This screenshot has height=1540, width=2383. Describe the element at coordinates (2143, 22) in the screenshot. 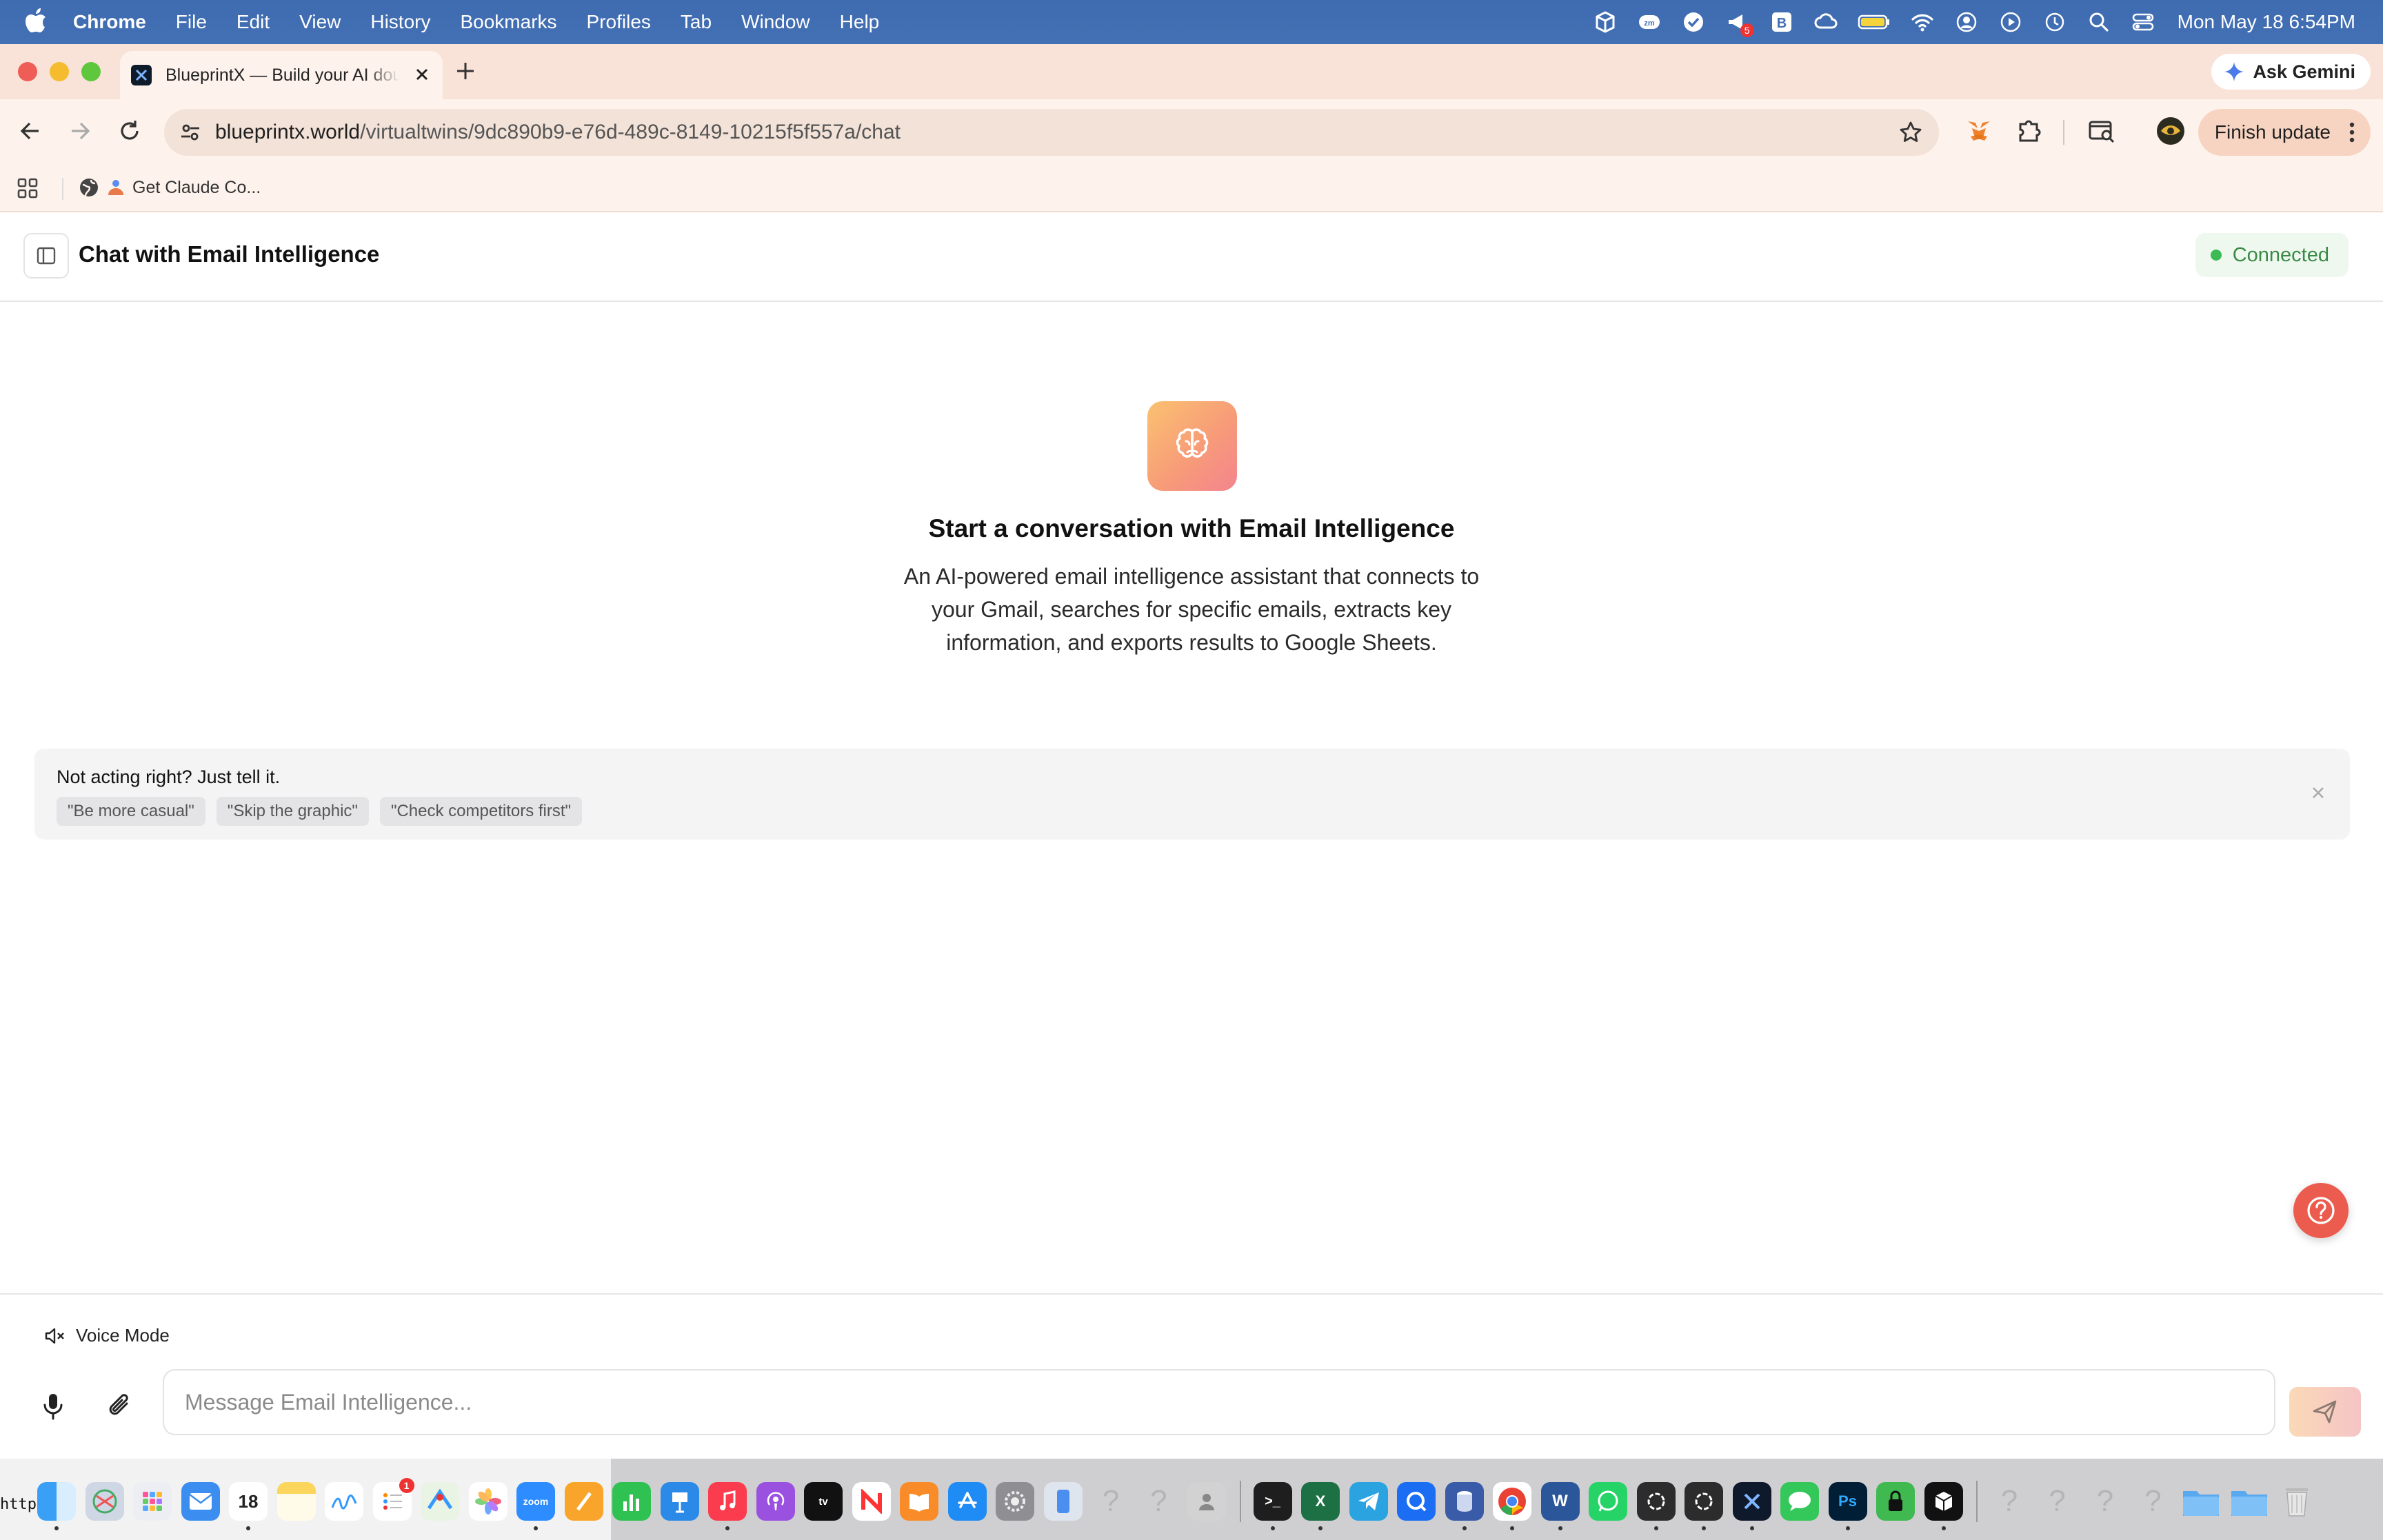

I see `control-center-icon` at that location.